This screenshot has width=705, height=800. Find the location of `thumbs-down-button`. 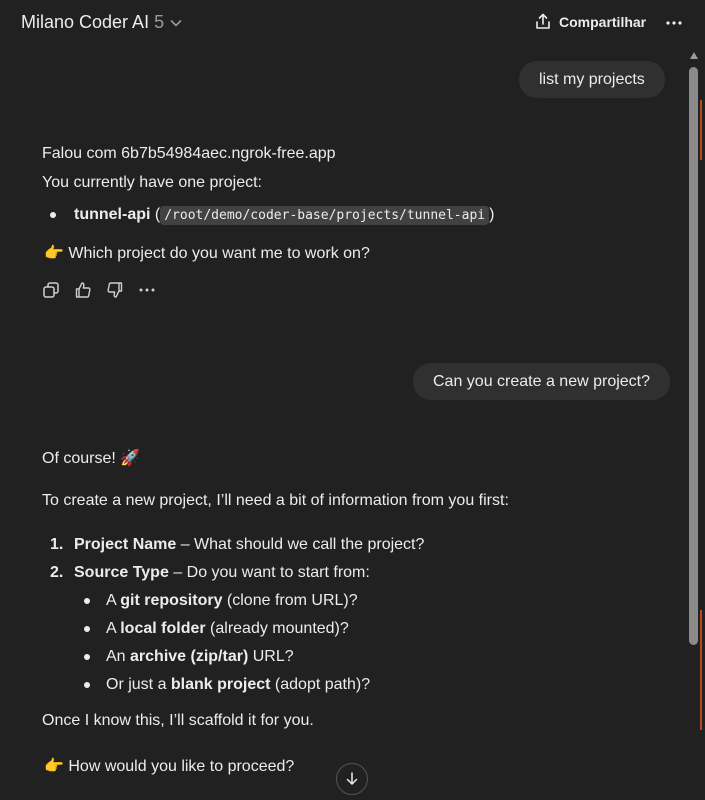

thumbs-down-button is located at coordinates (122, 290).